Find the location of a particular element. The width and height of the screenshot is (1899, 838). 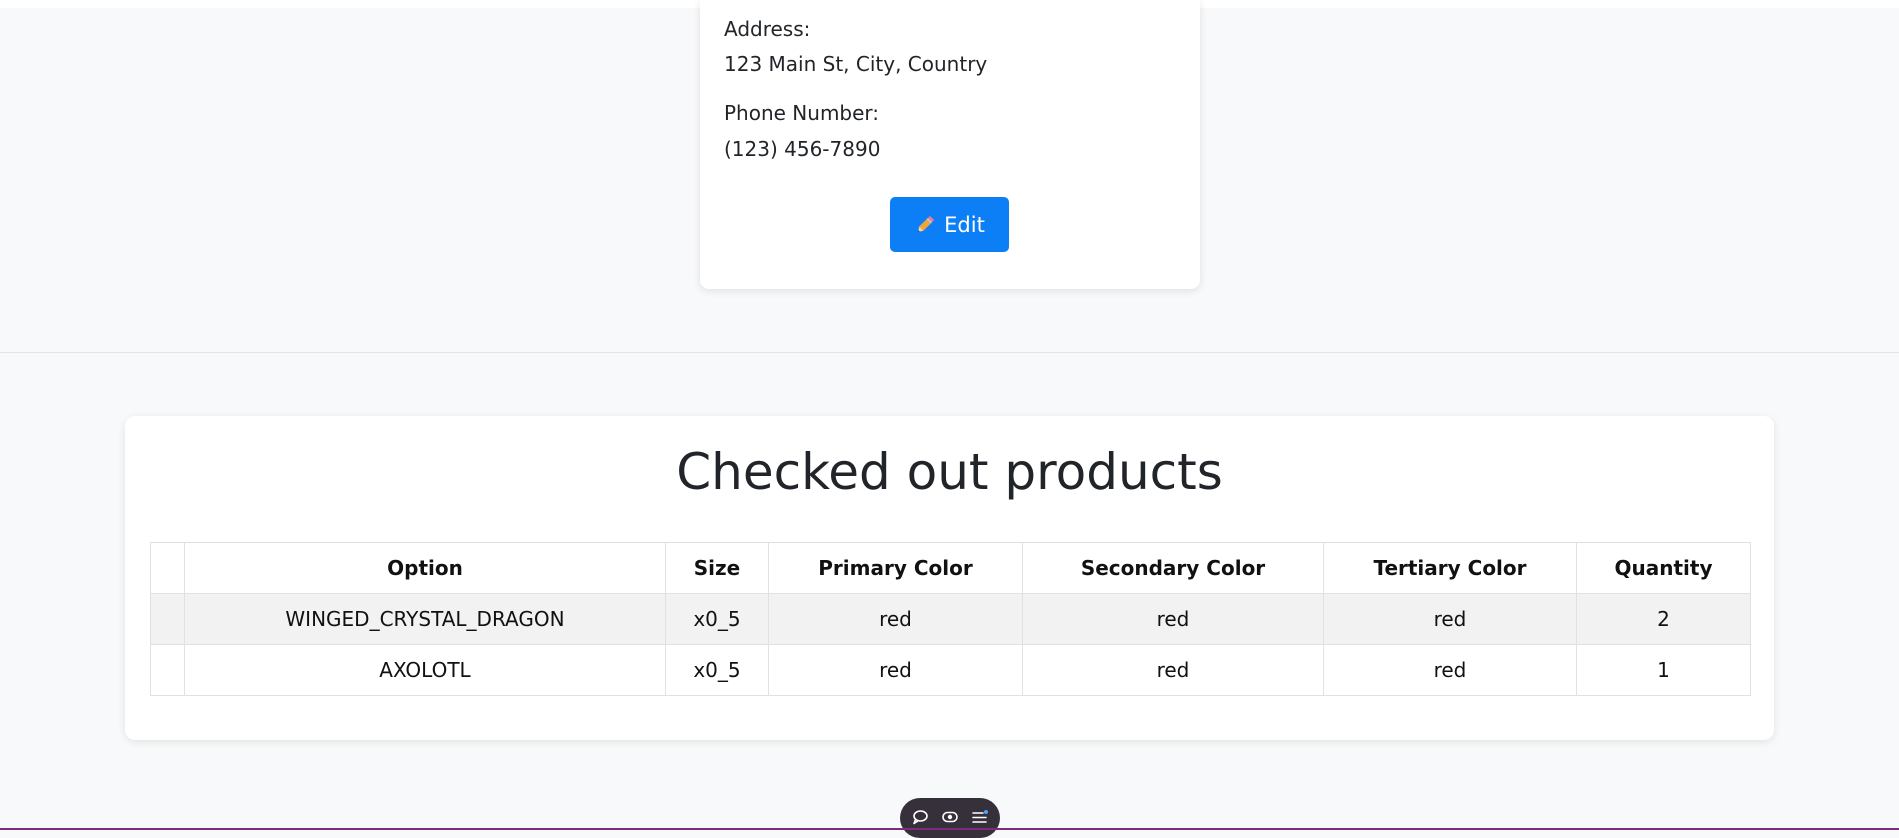

floating-toolbar is located at coordinates (950, 818).